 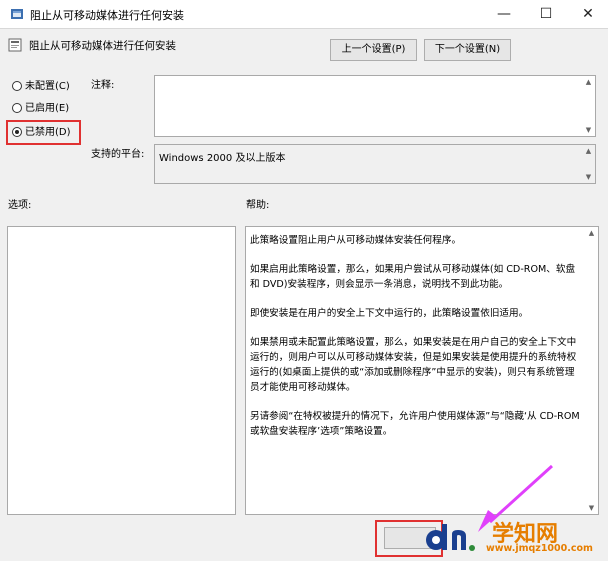 I want to click on next-setting-button: 下一个设置(N), so click(x=467, y=50).